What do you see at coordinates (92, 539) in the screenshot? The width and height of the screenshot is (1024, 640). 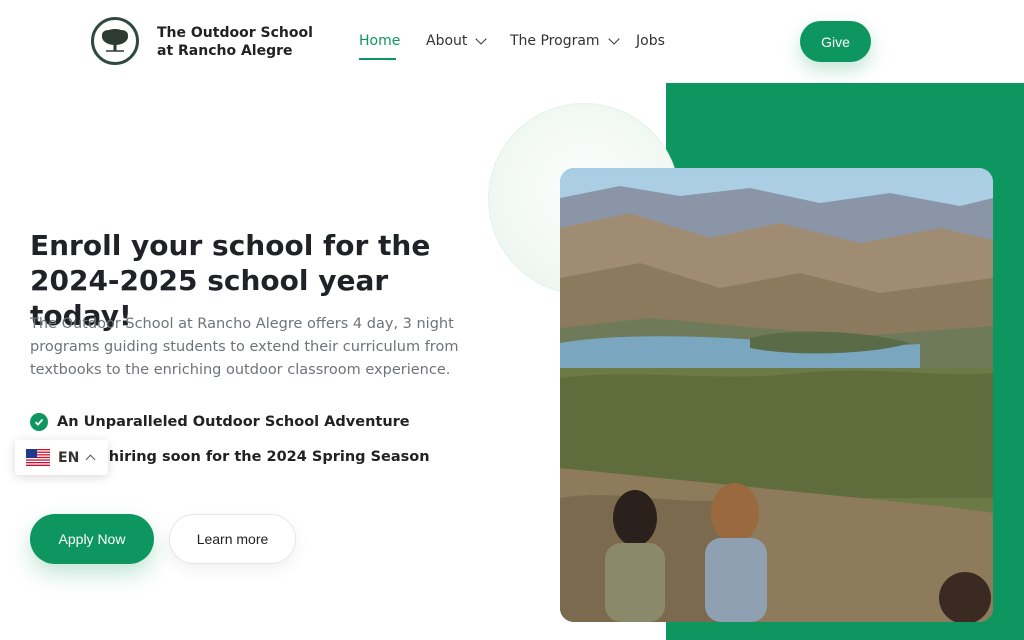 I see `apply-now-button: Apply Now` at bounding box center [92, 539].